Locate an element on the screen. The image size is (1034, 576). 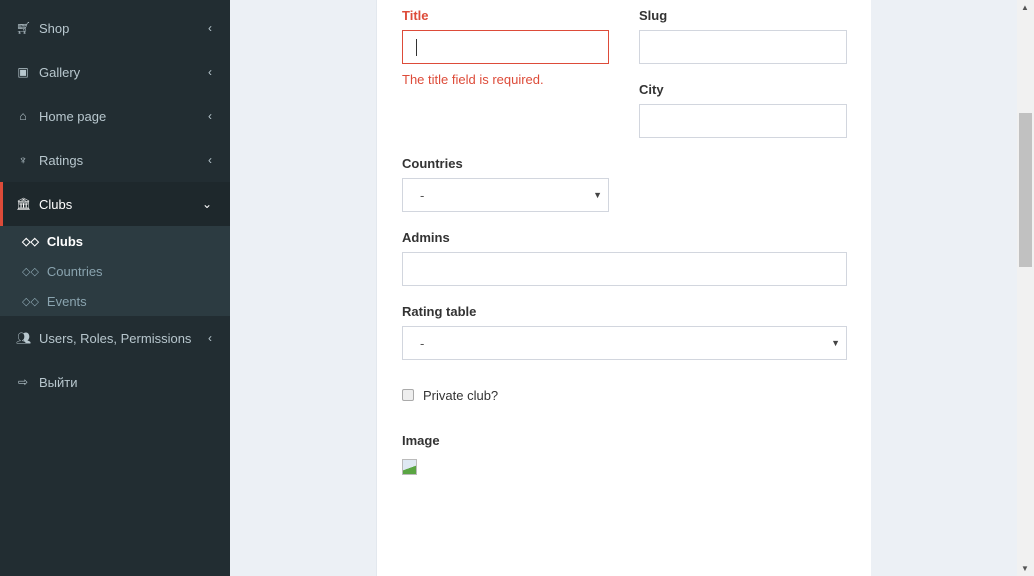
title-error: The title field is required. is located at coordinates (473, 79).